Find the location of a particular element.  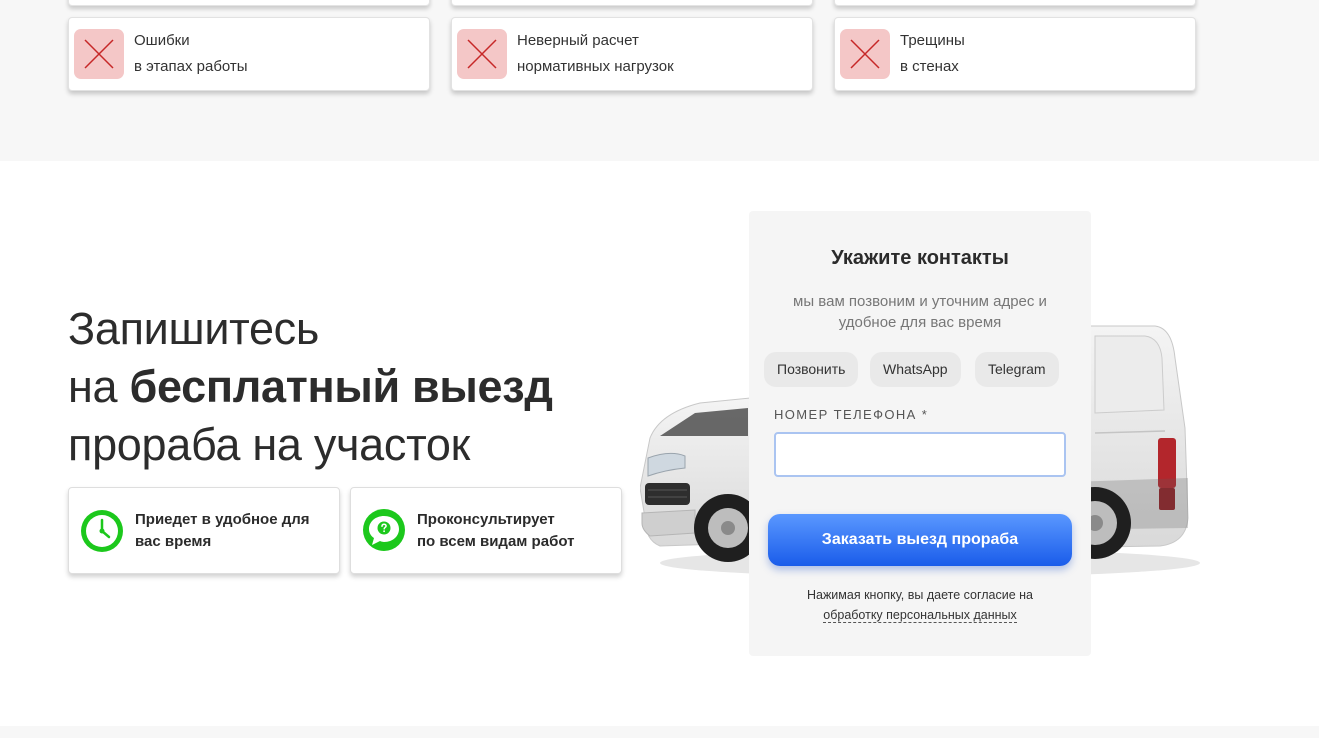

headline-line-3: прораба на участок is located at coordinates (269, 444).